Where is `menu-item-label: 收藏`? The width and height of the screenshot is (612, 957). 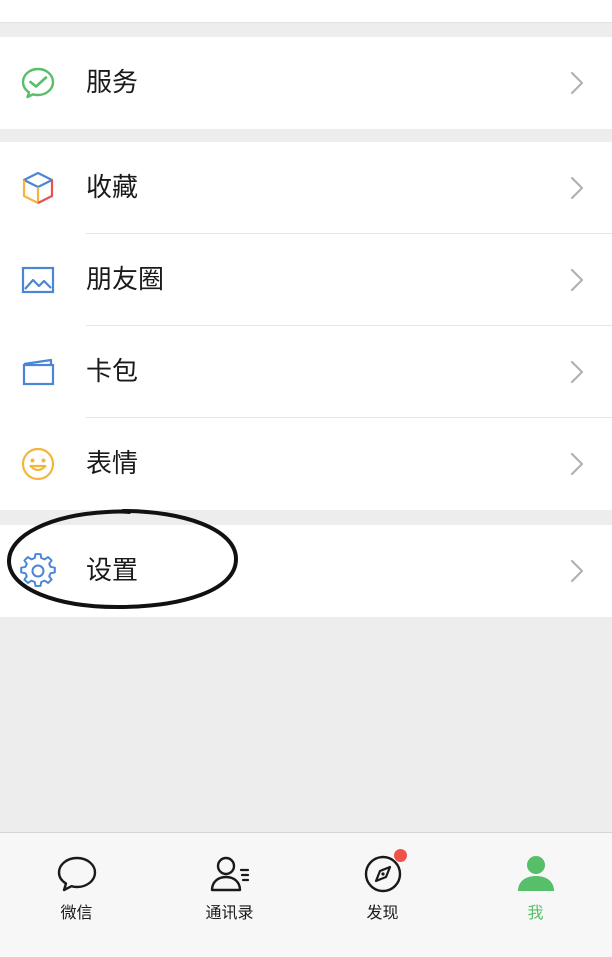
menu-item-label: 收藏 is located at coordinates (112, 188).